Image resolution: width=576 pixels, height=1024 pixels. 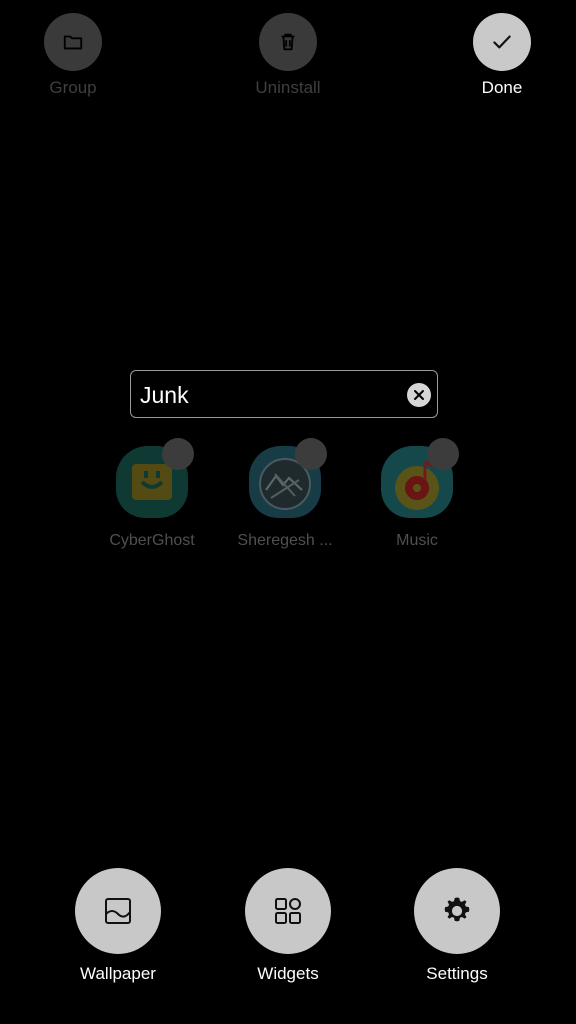 What do you see at coordinates (155, 478) in the screenshot?
I see `cyberghost-app-icon` at bounding box center [155, 478].